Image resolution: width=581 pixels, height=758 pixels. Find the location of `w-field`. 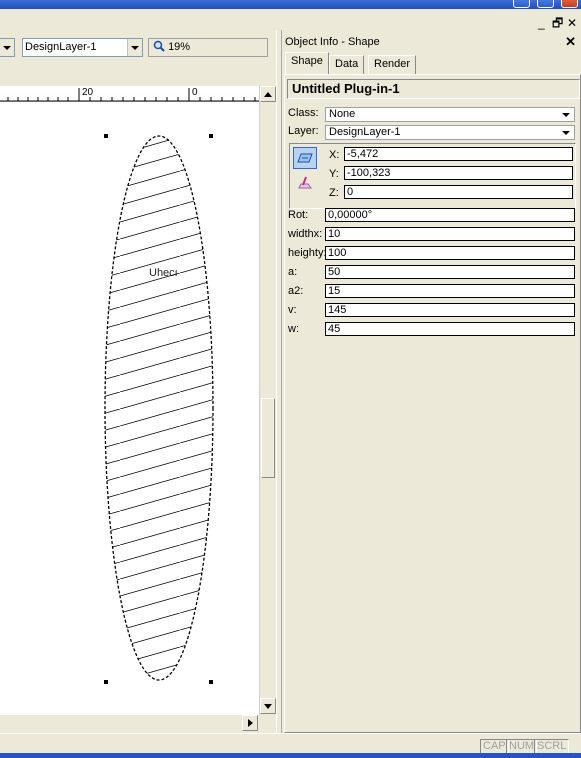

w-field is located at coordinates (450, 329).